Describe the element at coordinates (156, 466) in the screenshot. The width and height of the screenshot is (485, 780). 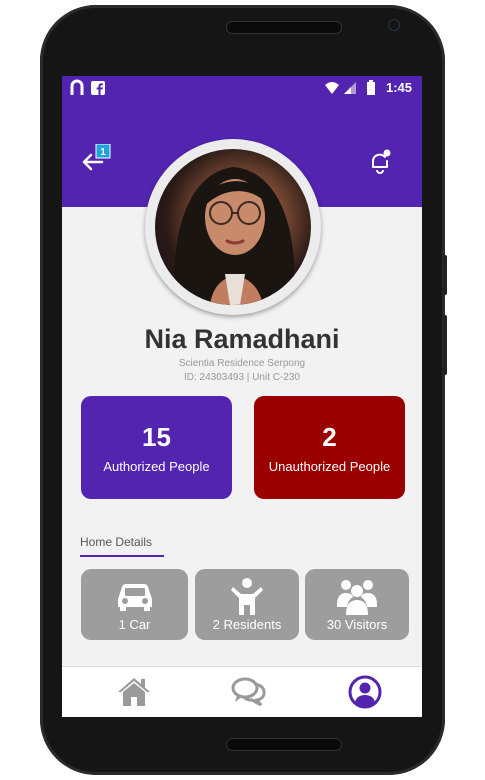
I see `authorized-label: Authorized People` at that location.